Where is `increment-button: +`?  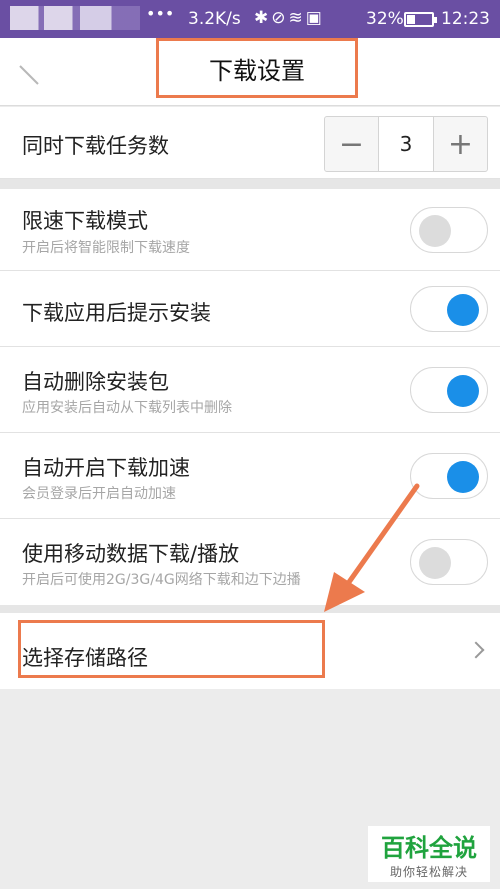 increment-button: + is located at coordinates (460, 144).